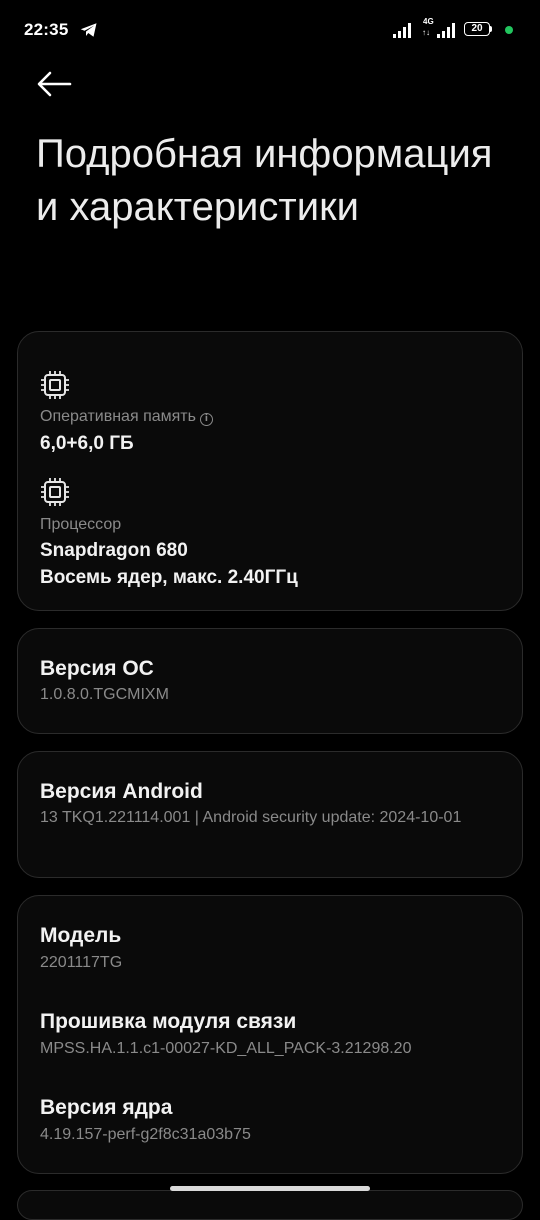  I want to click on battery-icon: 20, so click(479, 30).